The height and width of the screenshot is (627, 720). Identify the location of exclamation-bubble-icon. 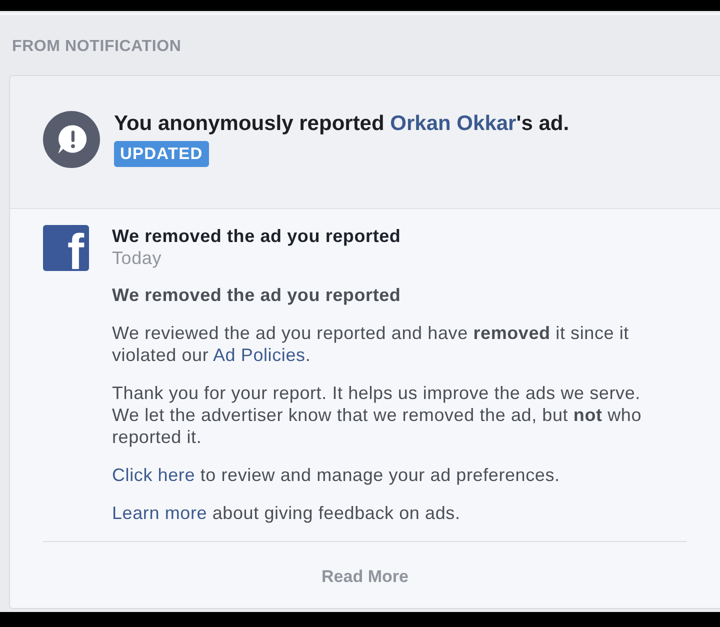
(71, 139).